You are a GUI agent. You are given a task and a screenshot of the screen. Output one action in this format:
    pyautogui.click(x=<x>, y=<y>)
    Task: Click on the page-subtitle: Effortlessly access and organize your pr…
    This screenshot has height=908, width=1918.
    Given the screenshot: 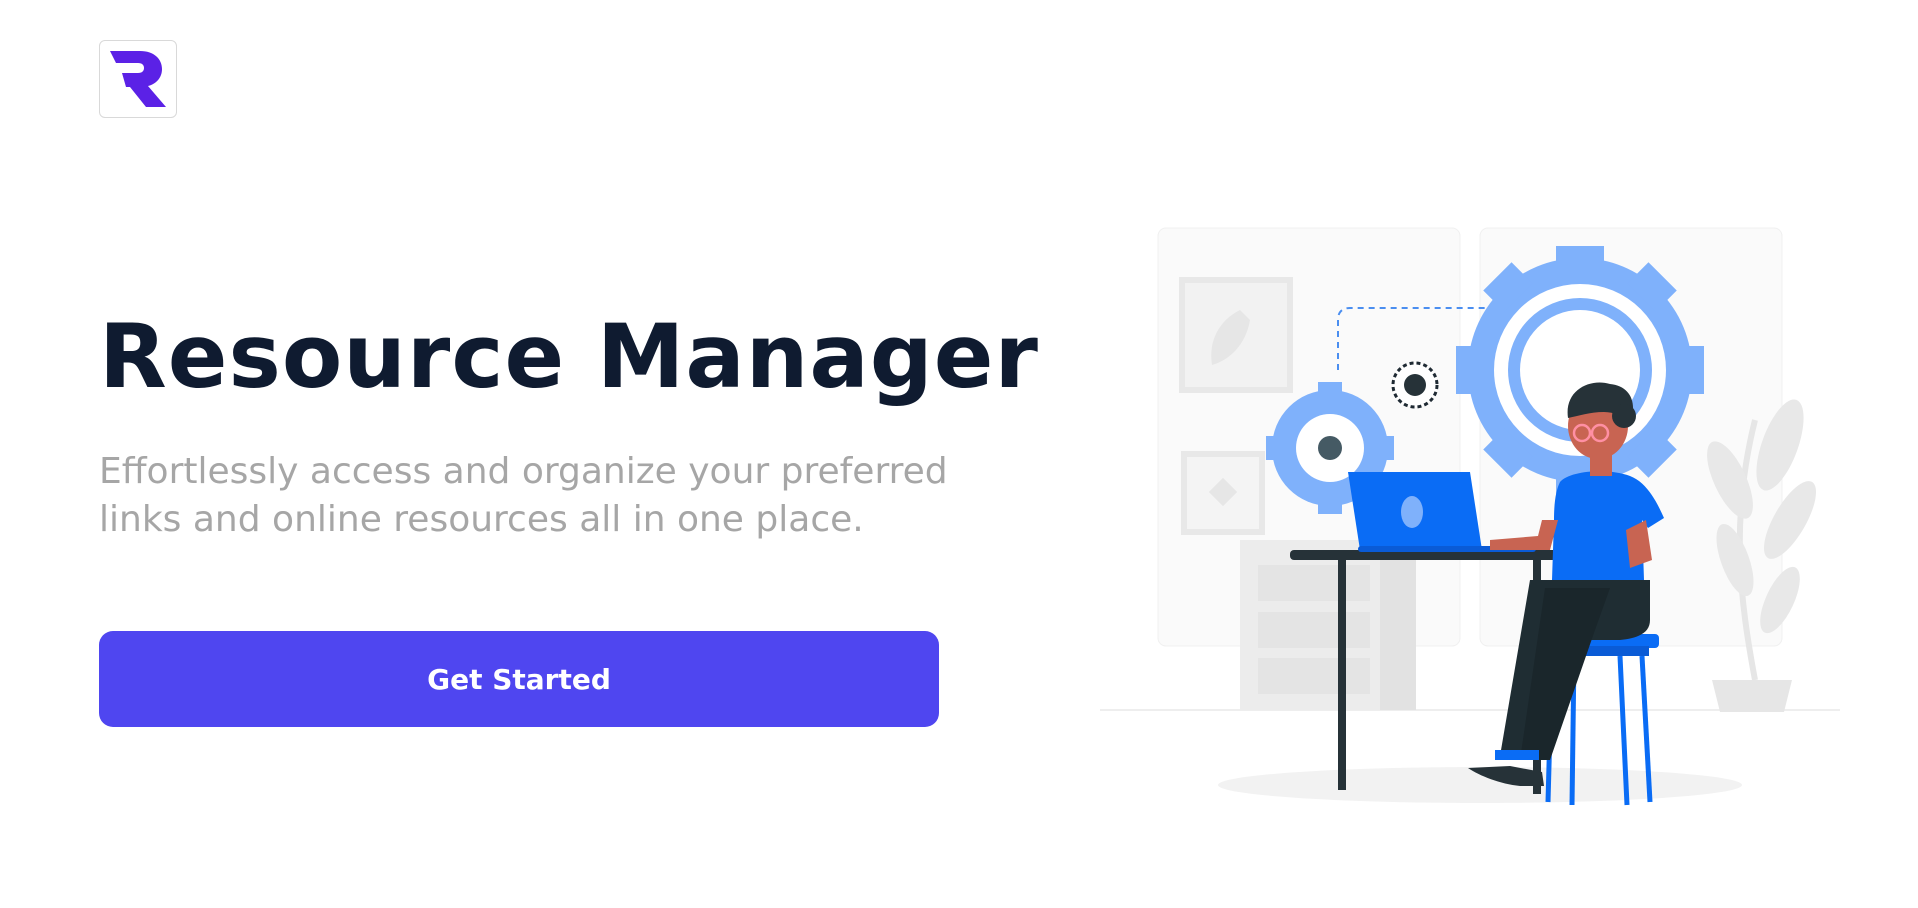 What is the action you would take?
    pyautogui.click(x=523, y=495)
    